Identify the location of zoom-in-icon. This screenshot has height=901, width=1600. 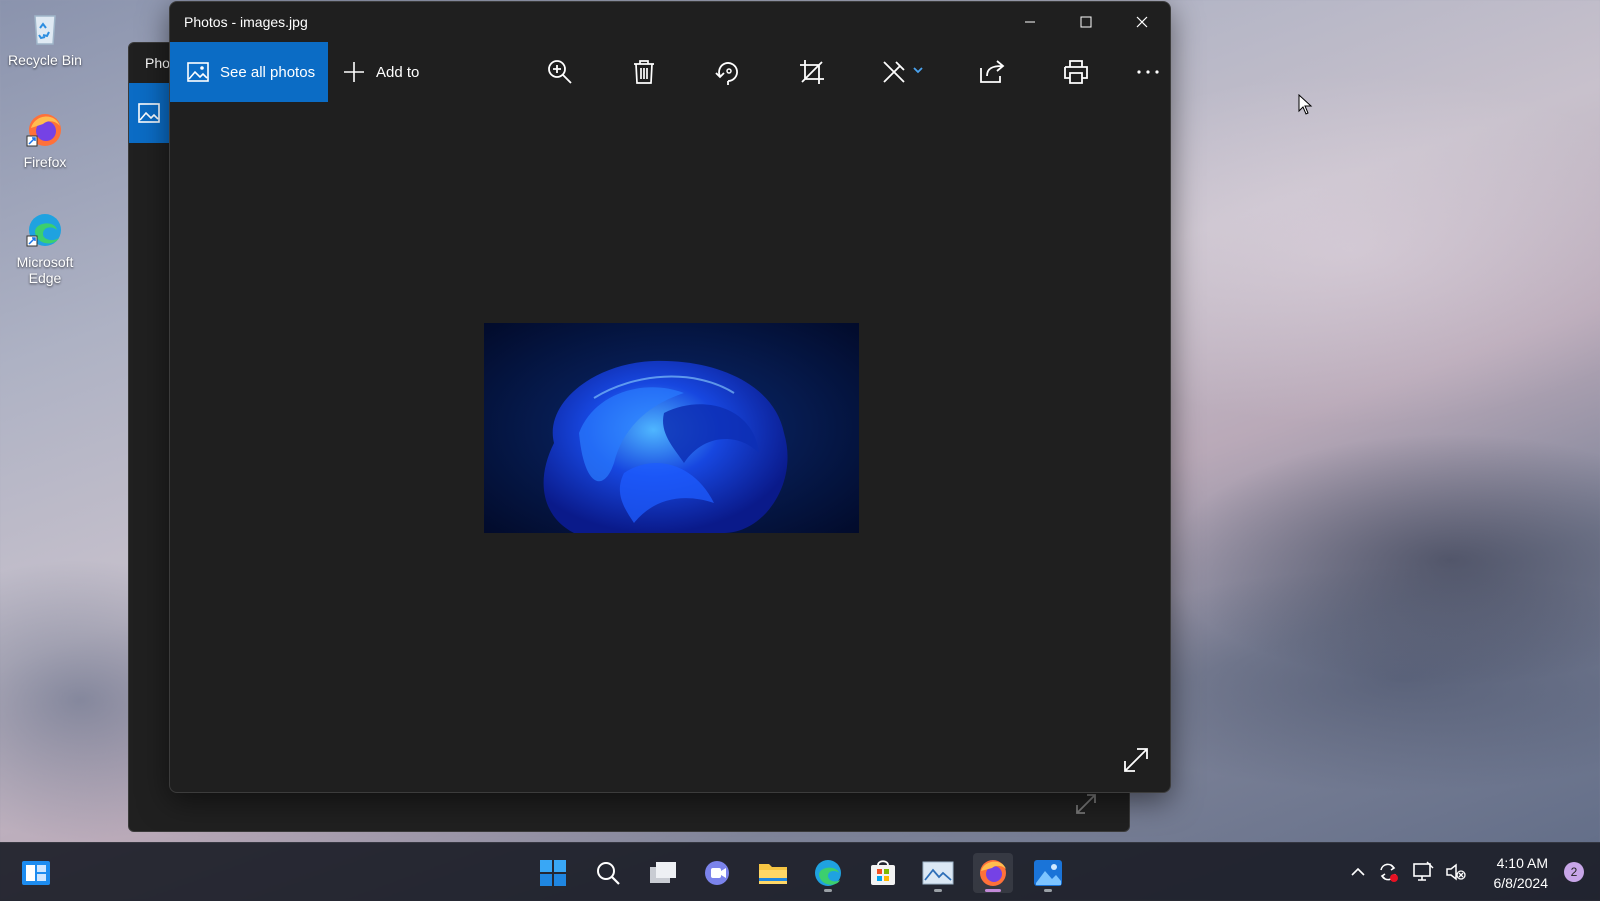
(560, 72).